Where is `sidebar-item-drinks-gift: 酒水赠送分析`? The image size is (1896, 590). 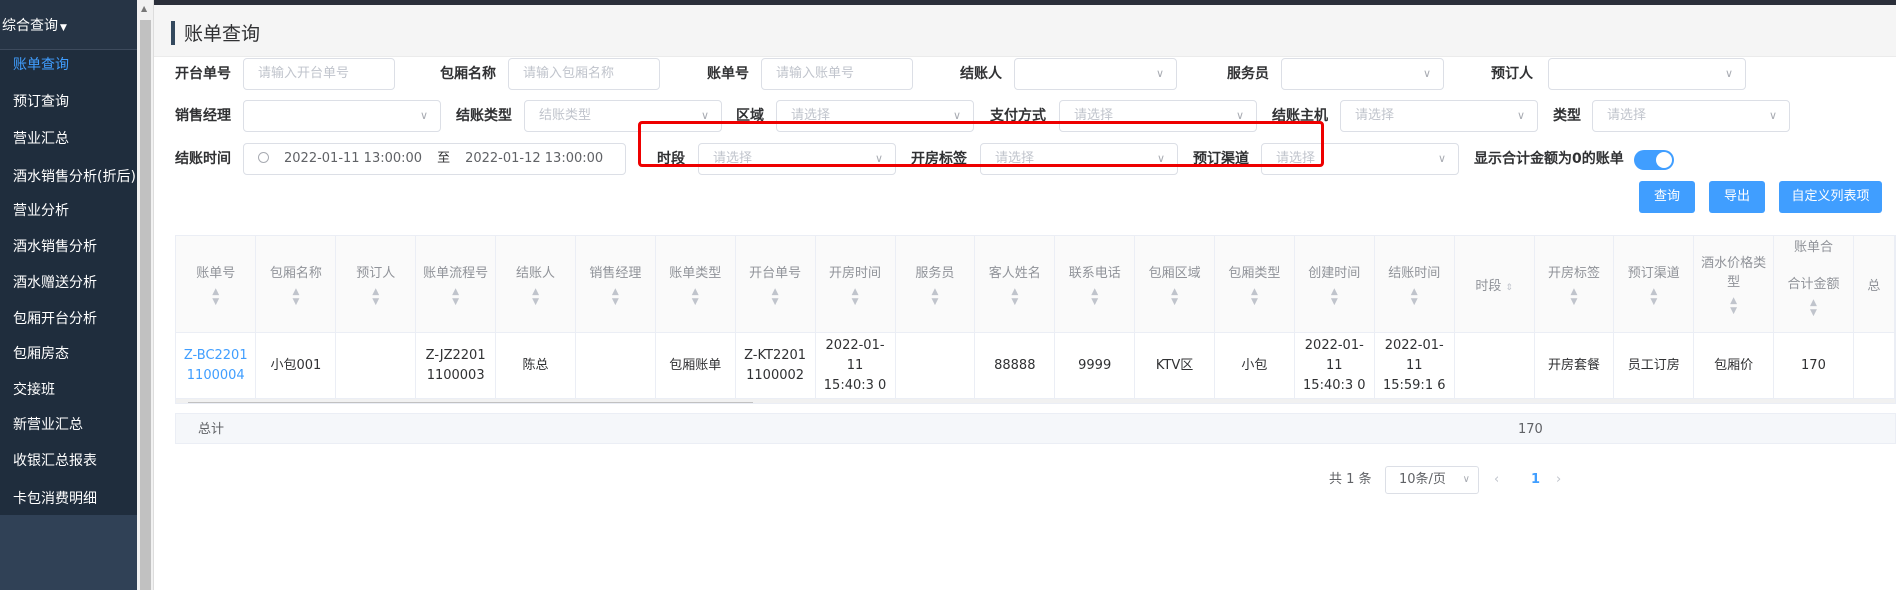 sidebar-item-drinks-gift: 酒水赠送分析 is located at coordinates (68, 283).